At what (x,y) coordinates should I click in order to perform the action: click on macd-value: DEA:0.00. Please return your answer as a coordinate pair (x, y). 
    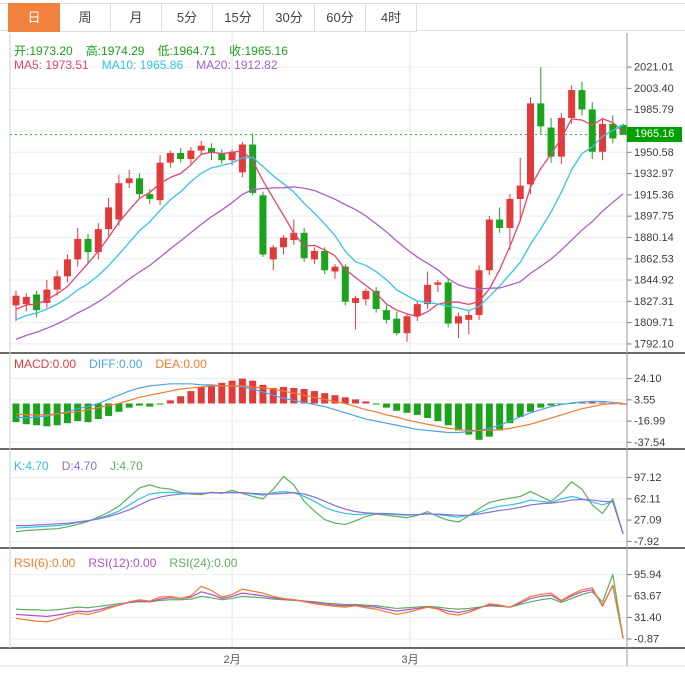
    Looking at the image, I should click on (181, 364).